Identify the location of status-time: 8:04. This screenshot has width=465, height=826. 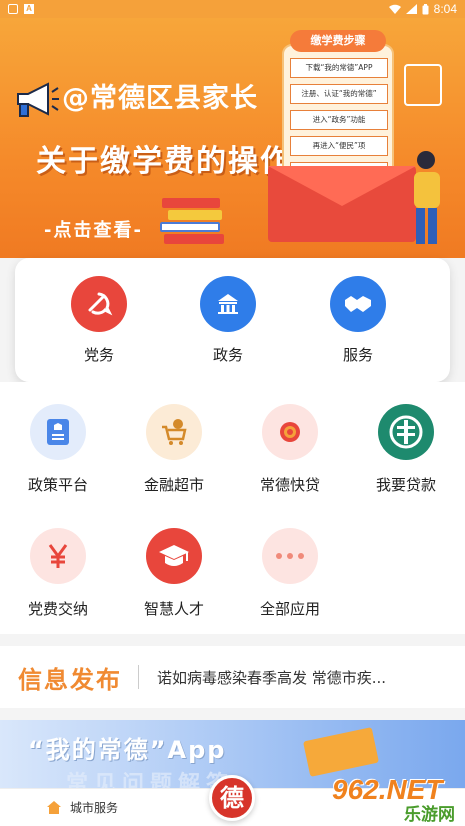
(445, 9).